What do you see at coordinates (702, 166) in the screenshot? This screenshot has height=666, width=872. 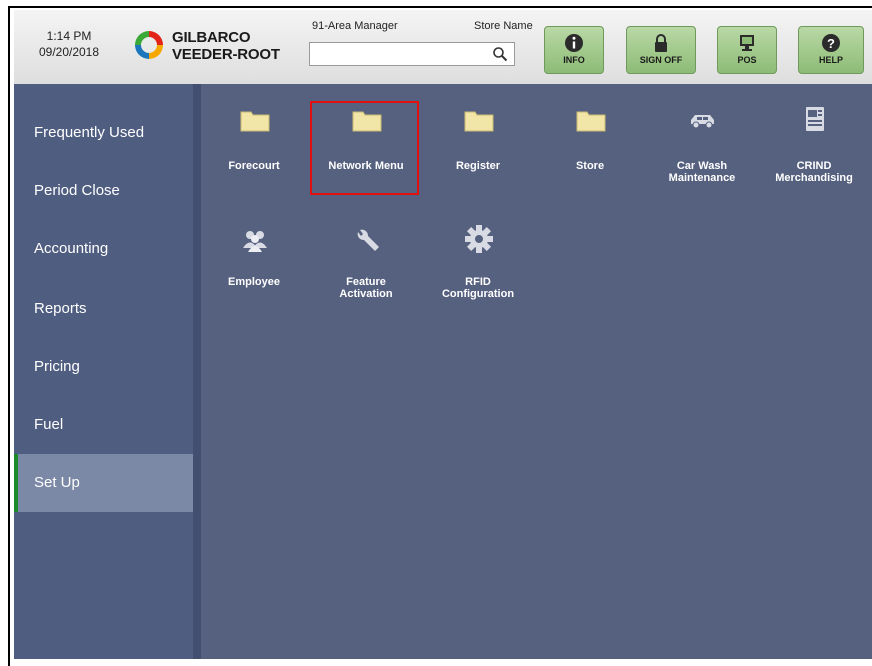 I see `tile-label-line1: Car Wash` at bounding box center [702, 166].